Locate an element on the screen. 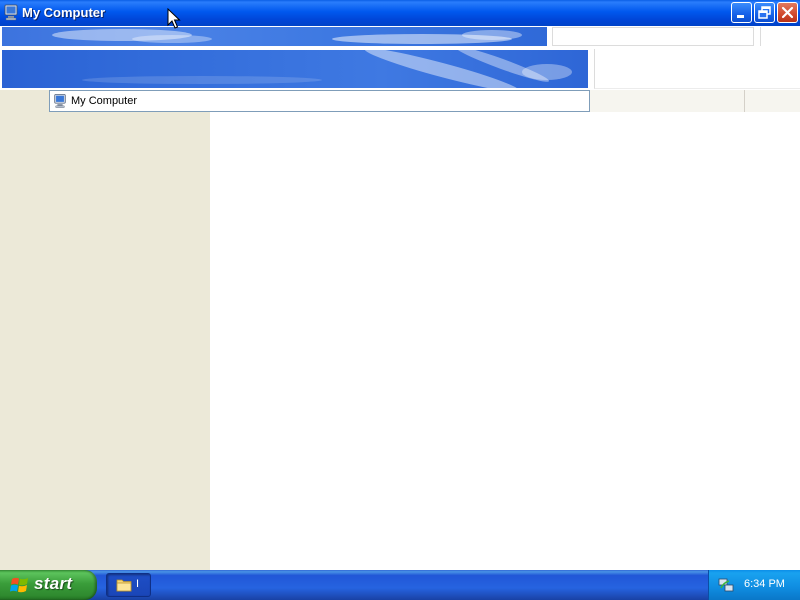  toolbar-background is located at coordinates (295, 69).